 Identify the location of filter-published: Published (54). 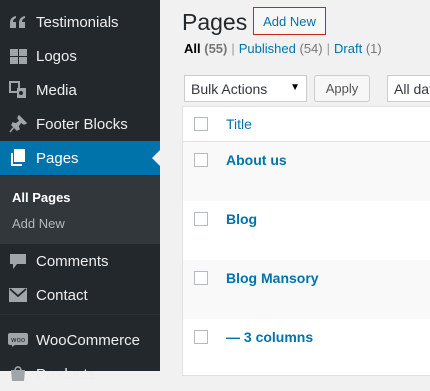
(281, 48).